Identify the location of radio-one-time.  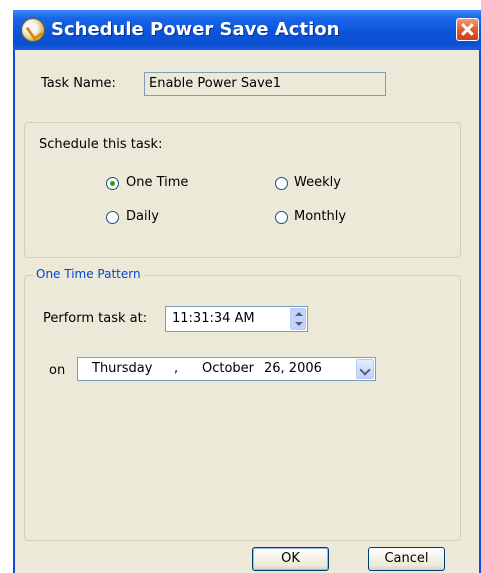
(112, 183).